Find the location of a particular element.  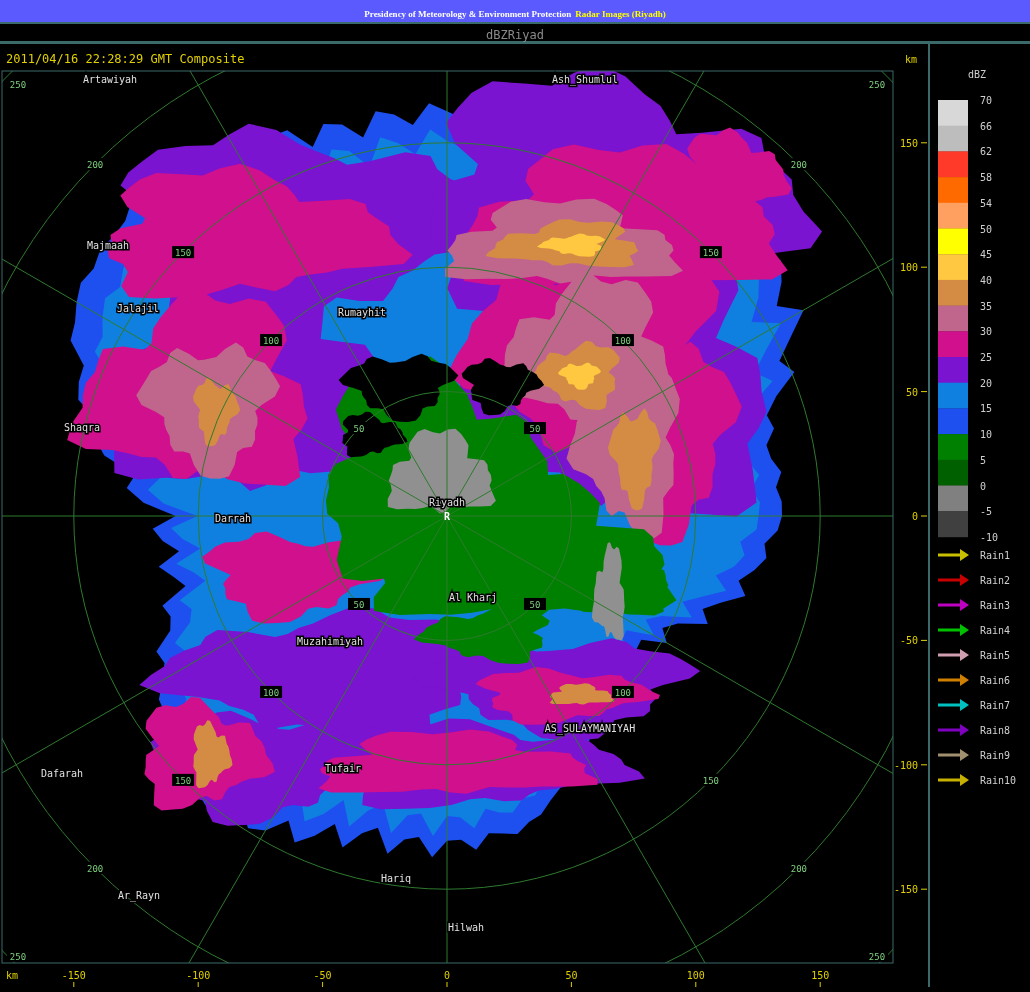

scale-value: 70 is located at coordinates (986, 100).